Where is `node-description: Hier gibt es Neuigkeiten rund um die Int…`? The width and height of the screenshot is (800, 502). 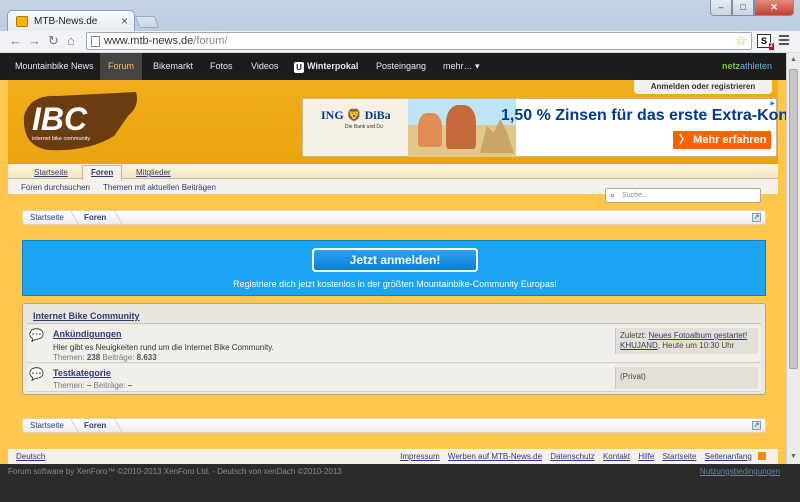 node-description: Hier gibt es Neuigkeiten rund um die Int… is located at coordinates (163, 347).